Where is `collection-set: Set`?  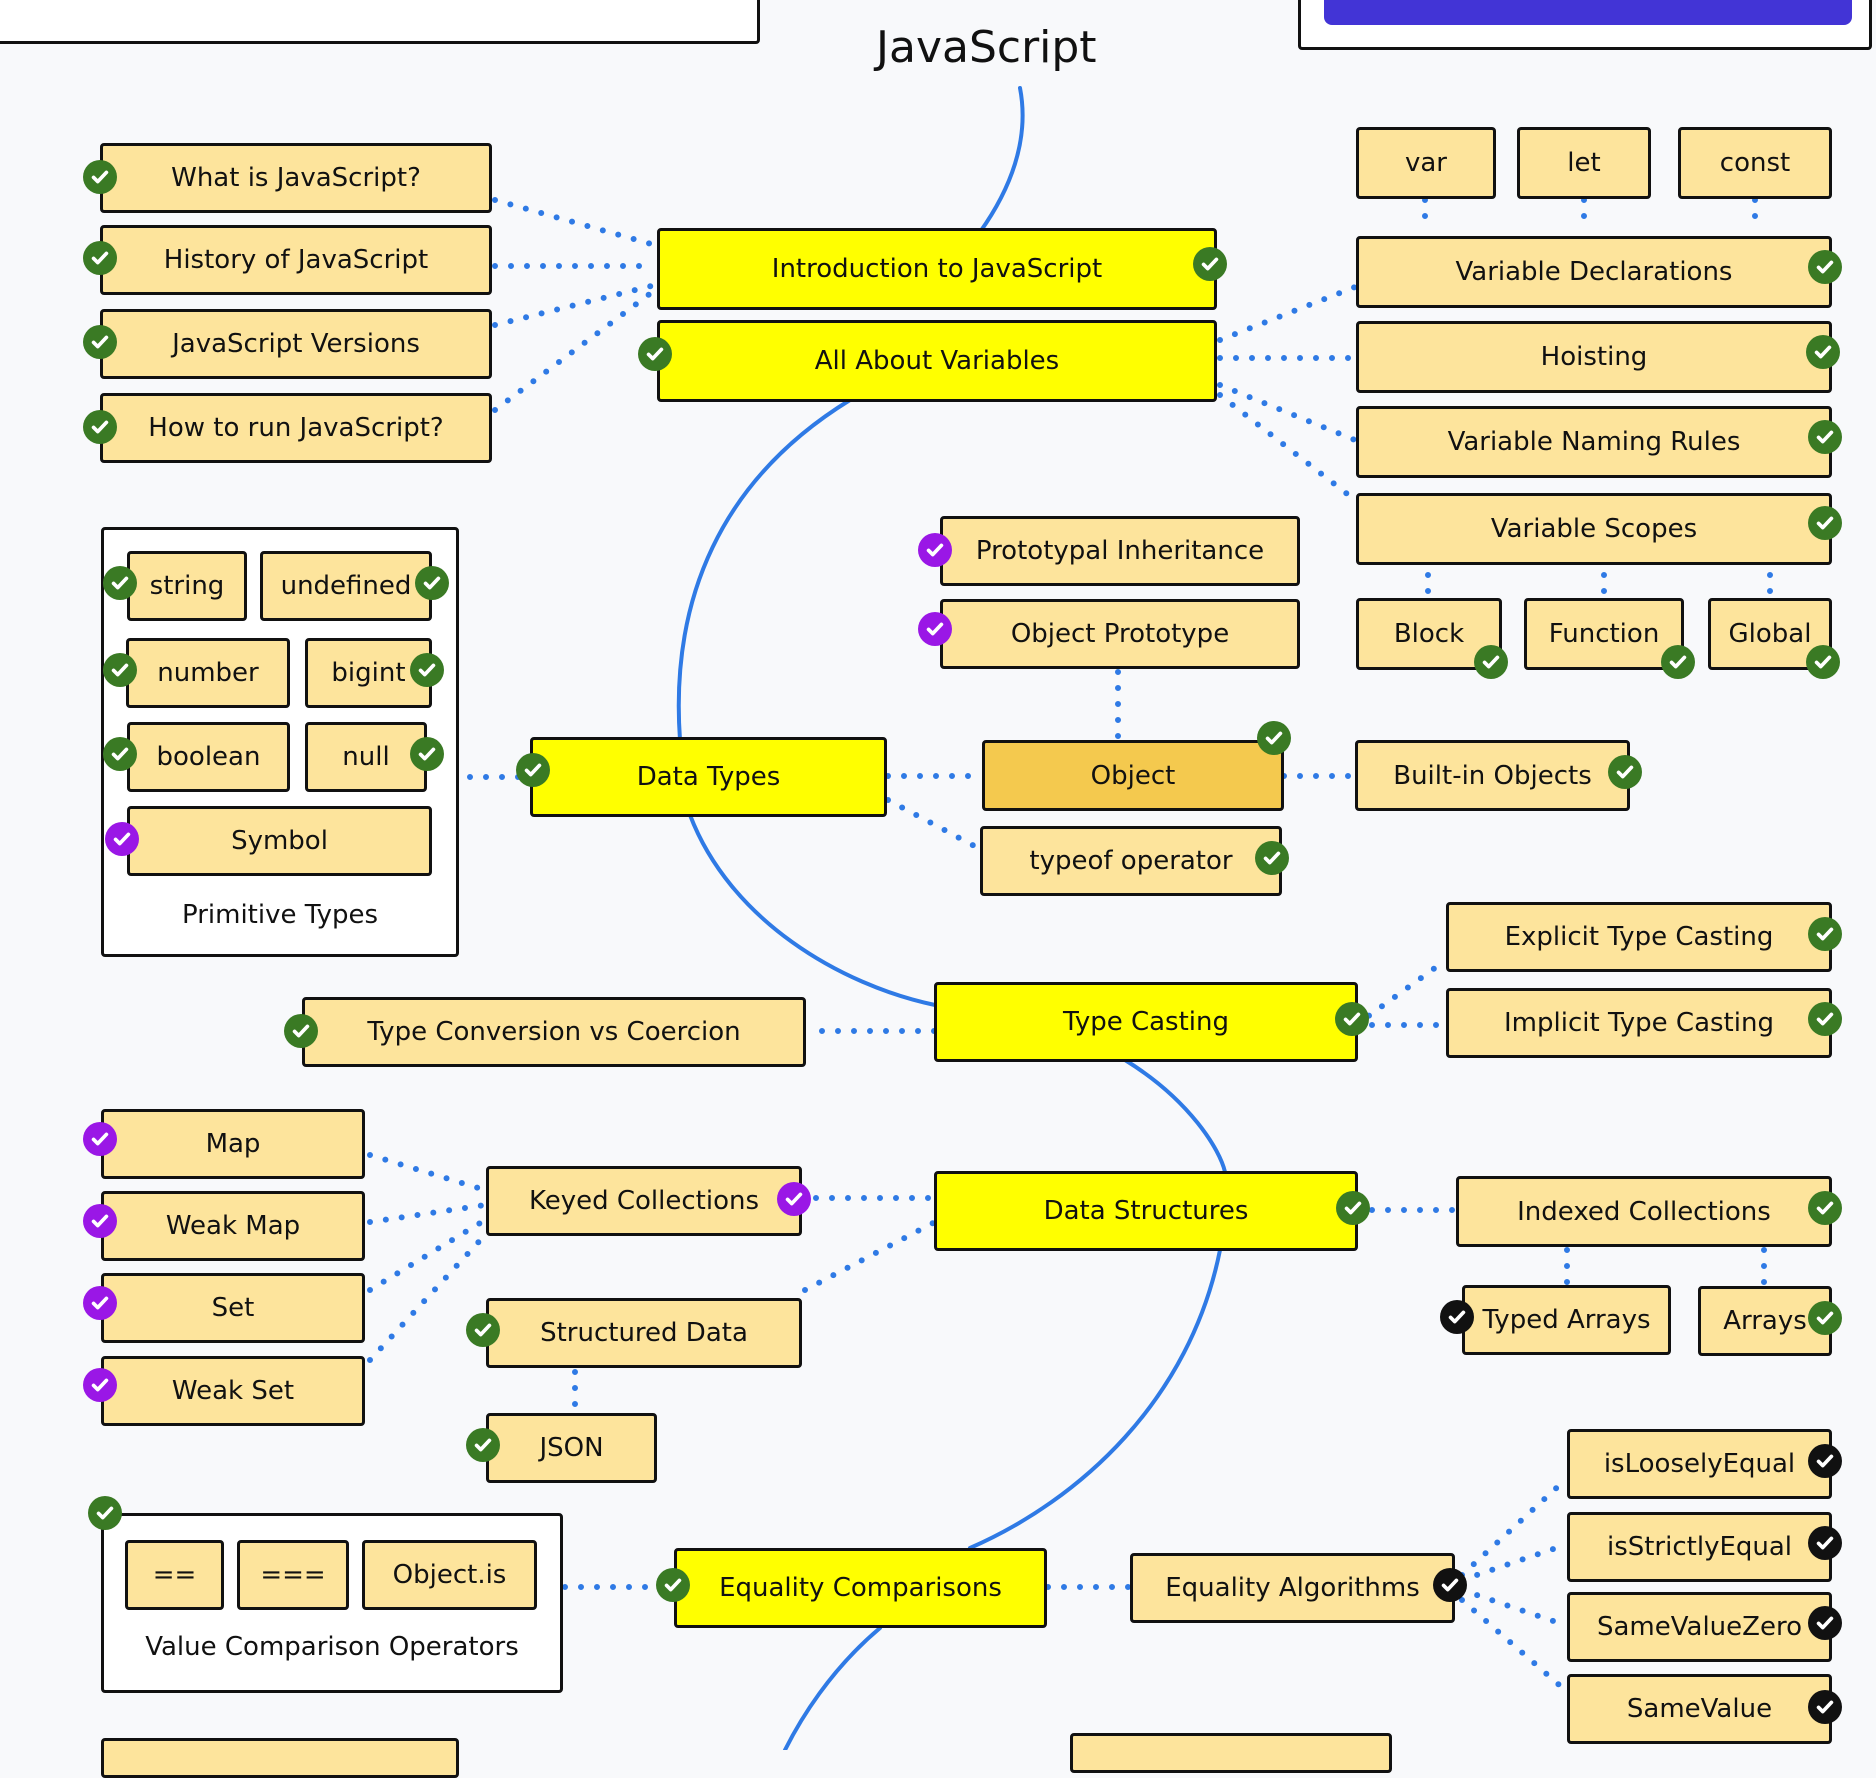
collection-set: Set is located at coordinates (233, 1308).